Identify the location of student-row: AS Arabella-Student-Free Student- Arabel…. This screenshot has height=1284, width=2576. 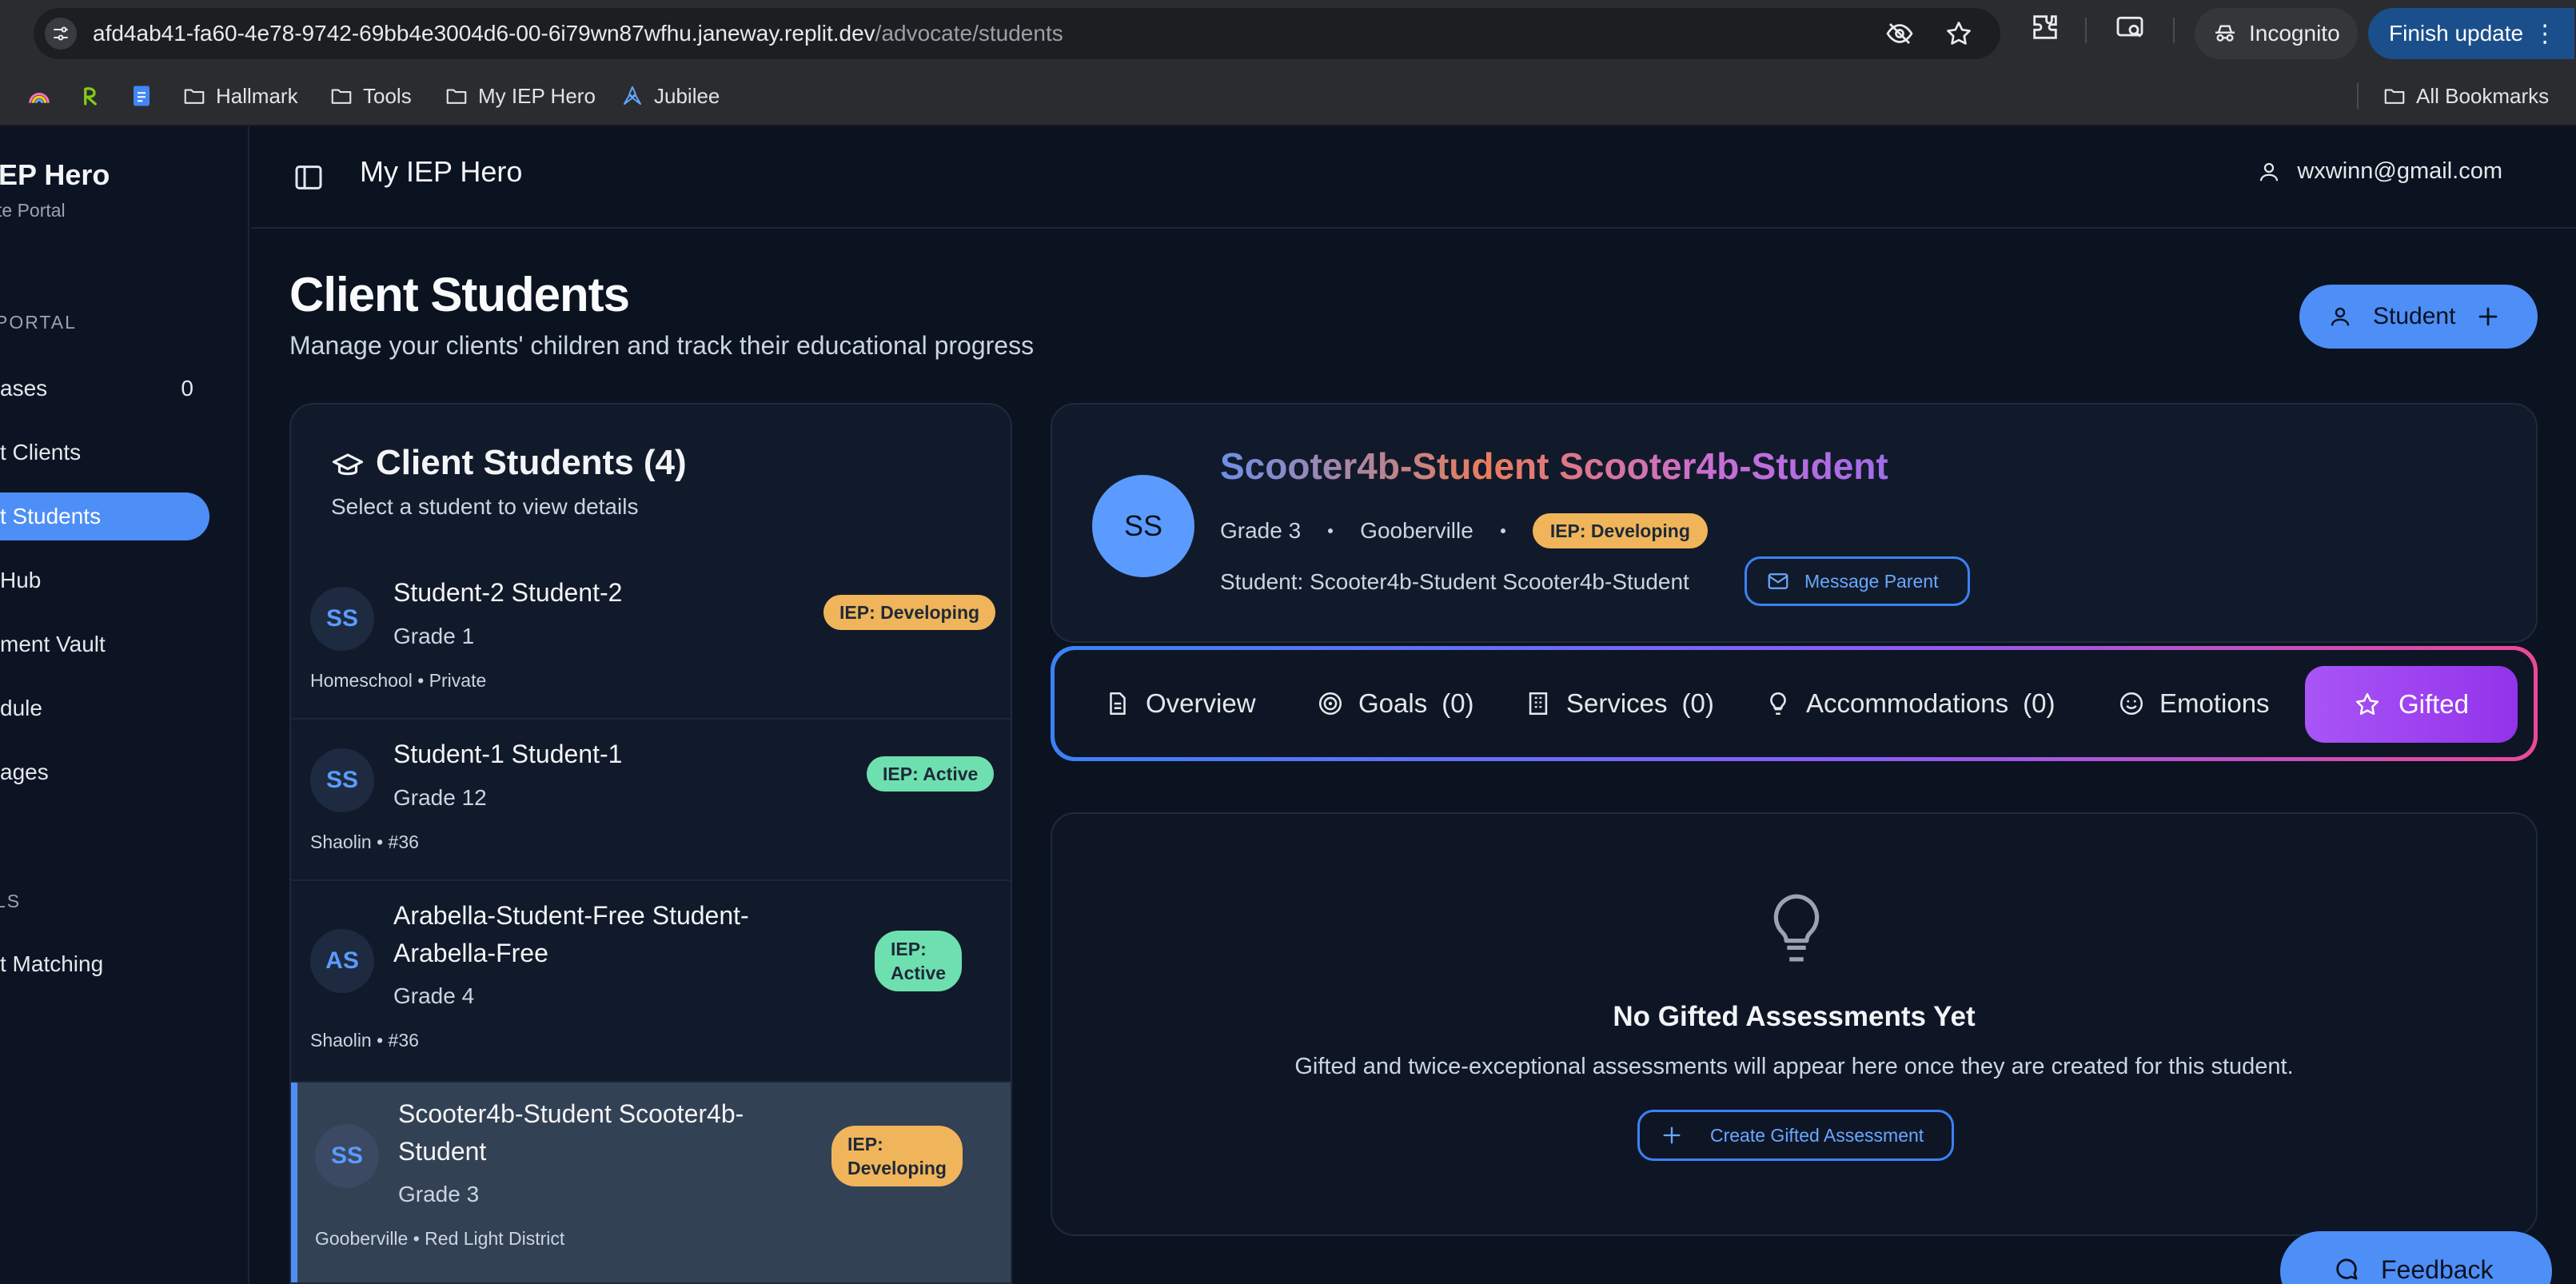
(651, 982).